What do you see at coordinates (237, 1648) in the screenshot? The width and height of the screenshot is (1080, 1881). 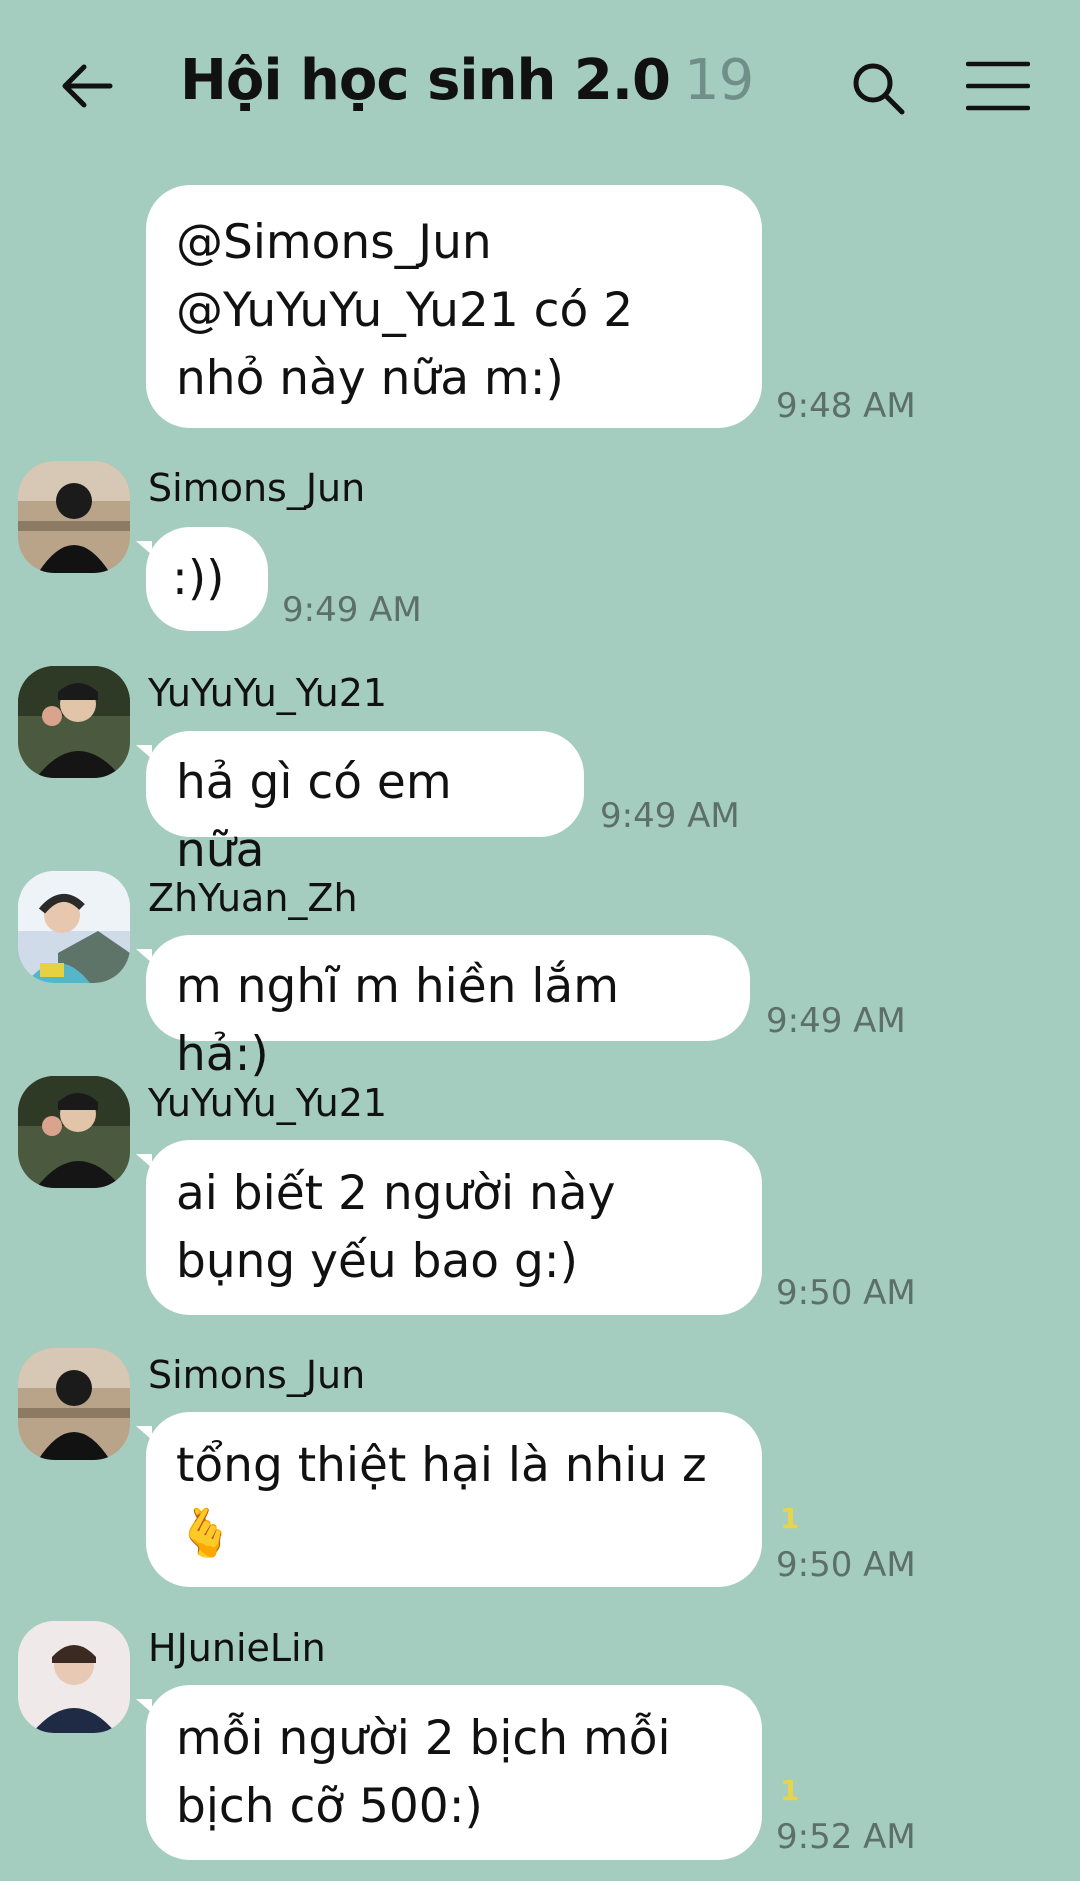 I see `sender-name: HJunieLin` at bounding box center [237, 1648].